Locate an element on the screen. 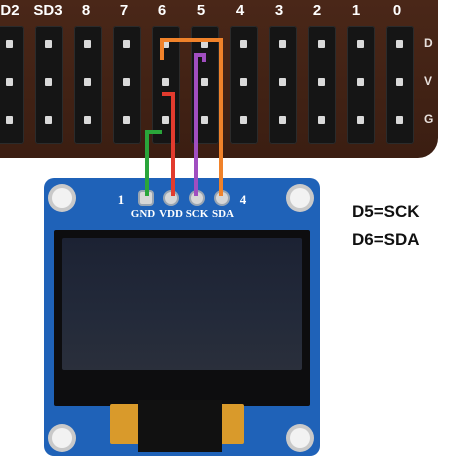  pin-number-1: 1 is located at coordinates (121, 199).